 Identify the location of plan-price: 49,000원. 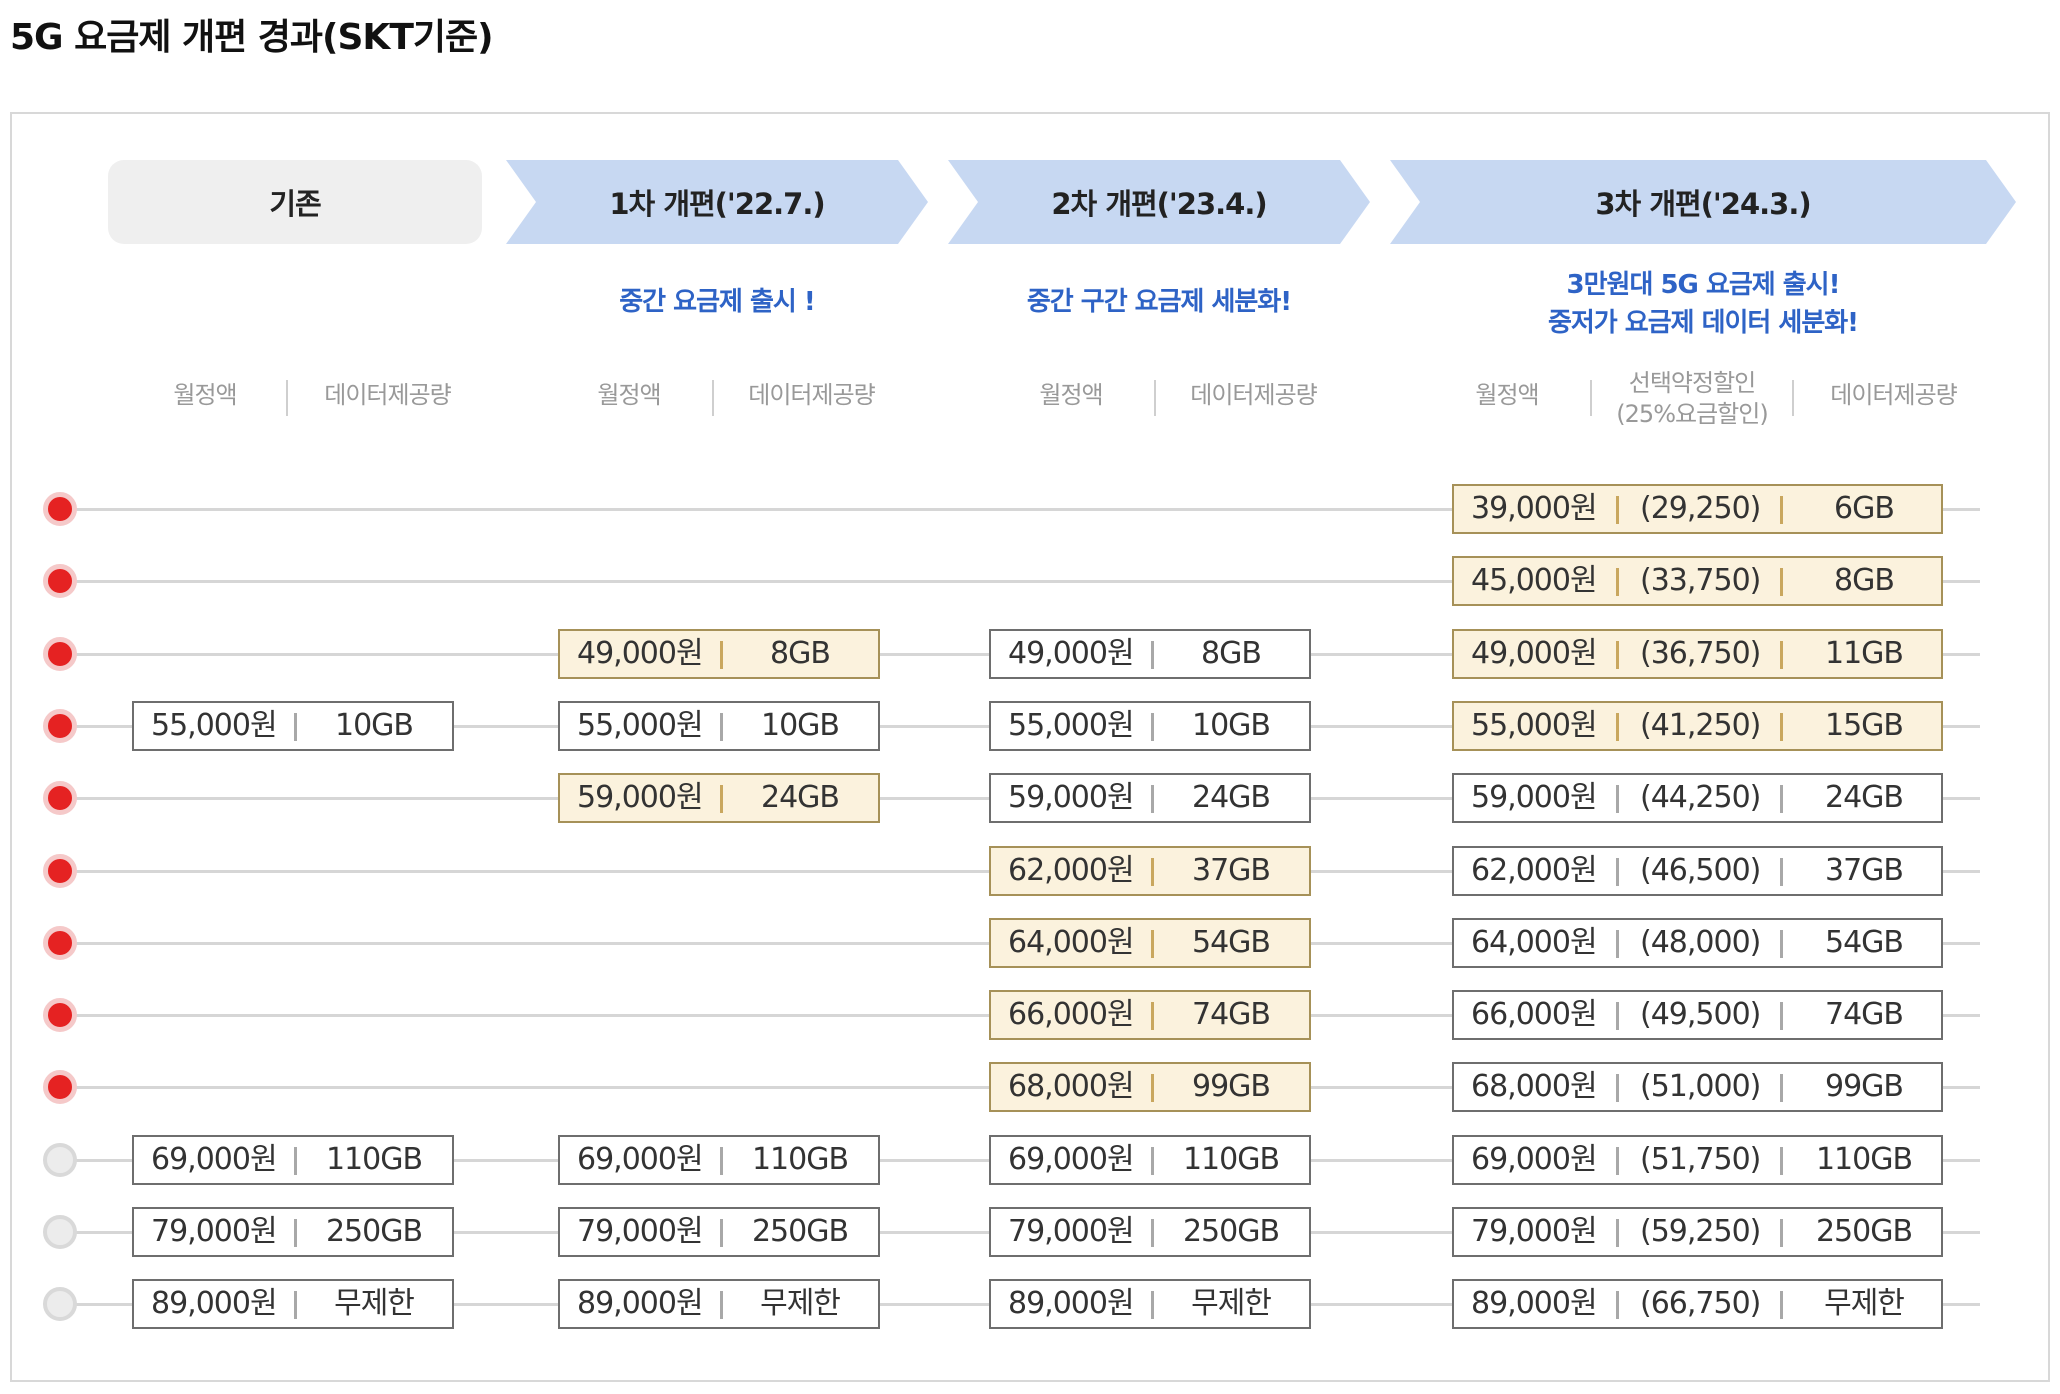
(1071, 653).